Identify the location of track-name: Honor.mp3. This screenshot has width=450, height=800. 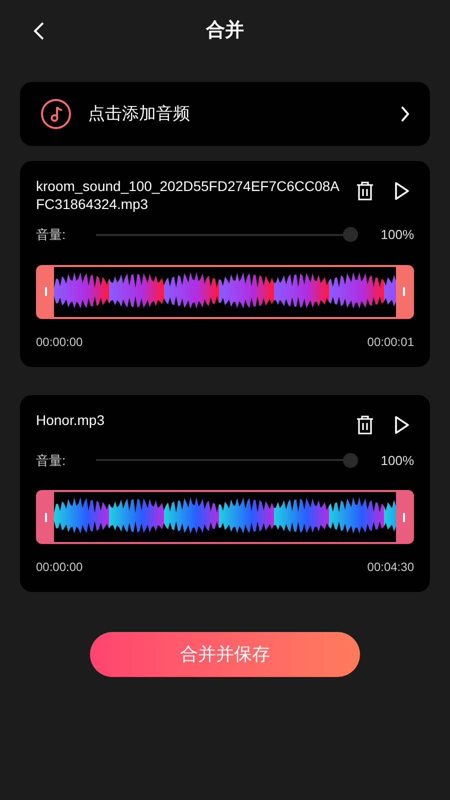
(71, 419).